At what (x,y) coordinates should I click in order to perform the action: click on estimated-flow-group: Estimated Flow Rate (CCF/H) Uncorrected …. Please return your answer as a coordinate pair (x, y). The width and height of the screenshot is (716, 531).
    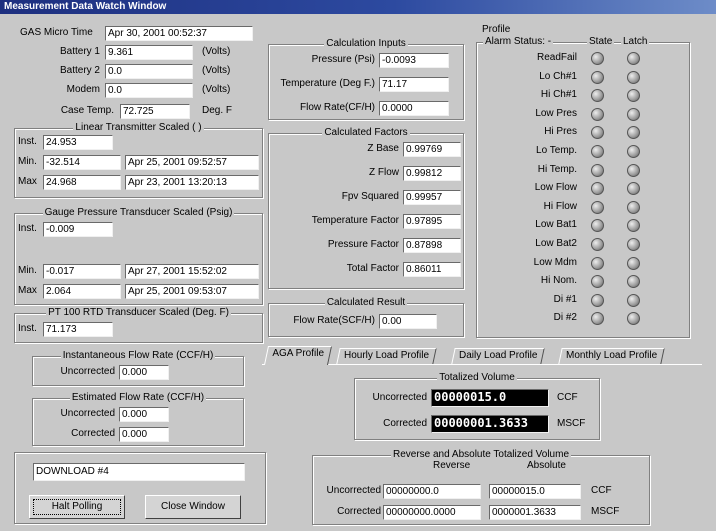
    Looking at the image, I should click on (138, 419).